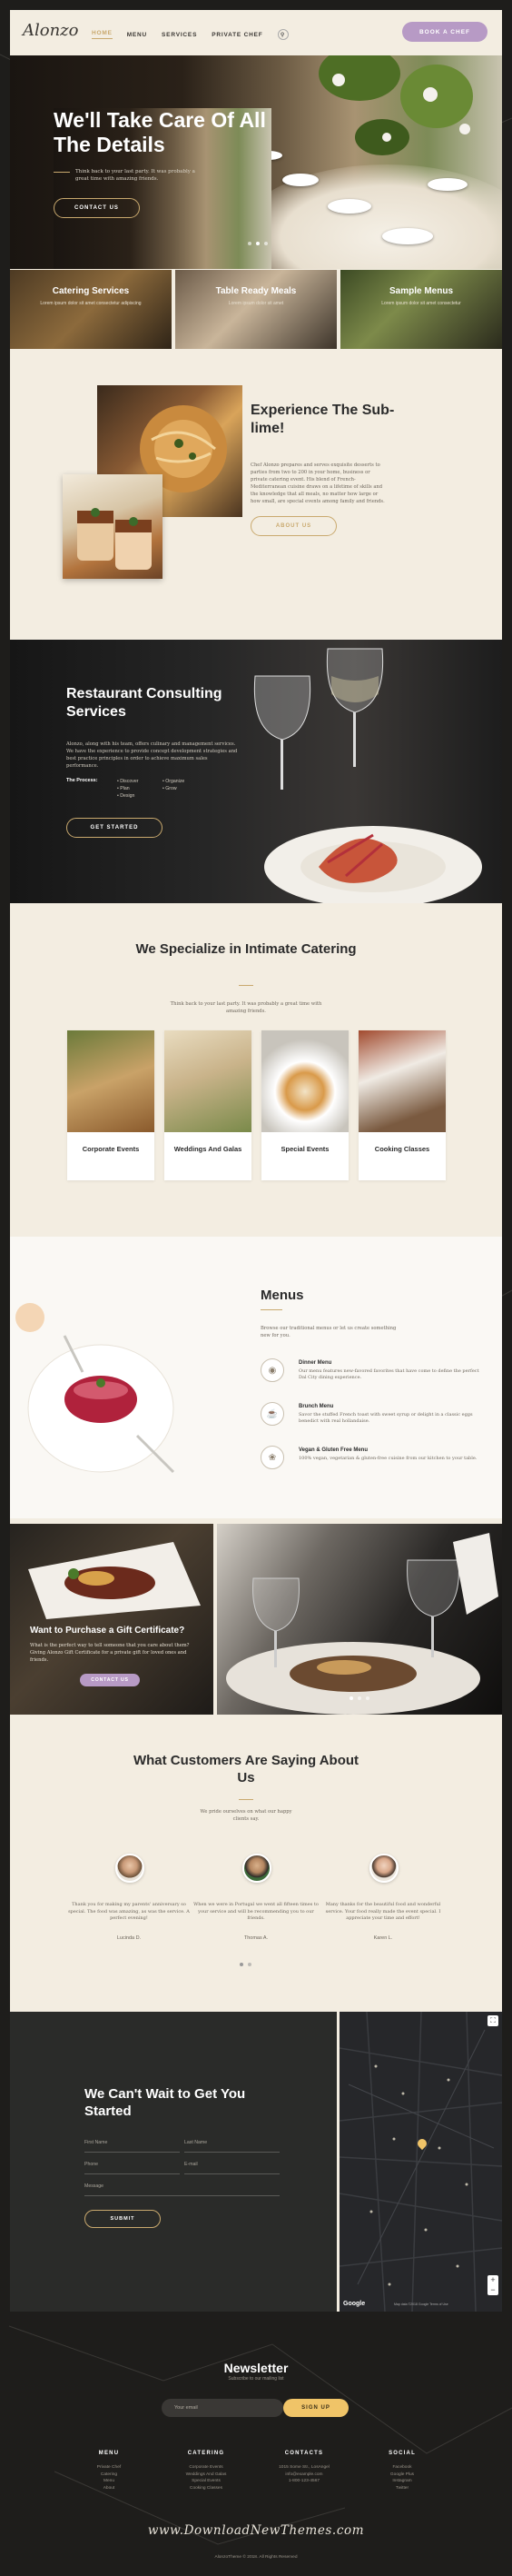 This screenshot has width=512, height=2576. I want to click on card-corporate-events: Corporate Events, so click(110, 1105).